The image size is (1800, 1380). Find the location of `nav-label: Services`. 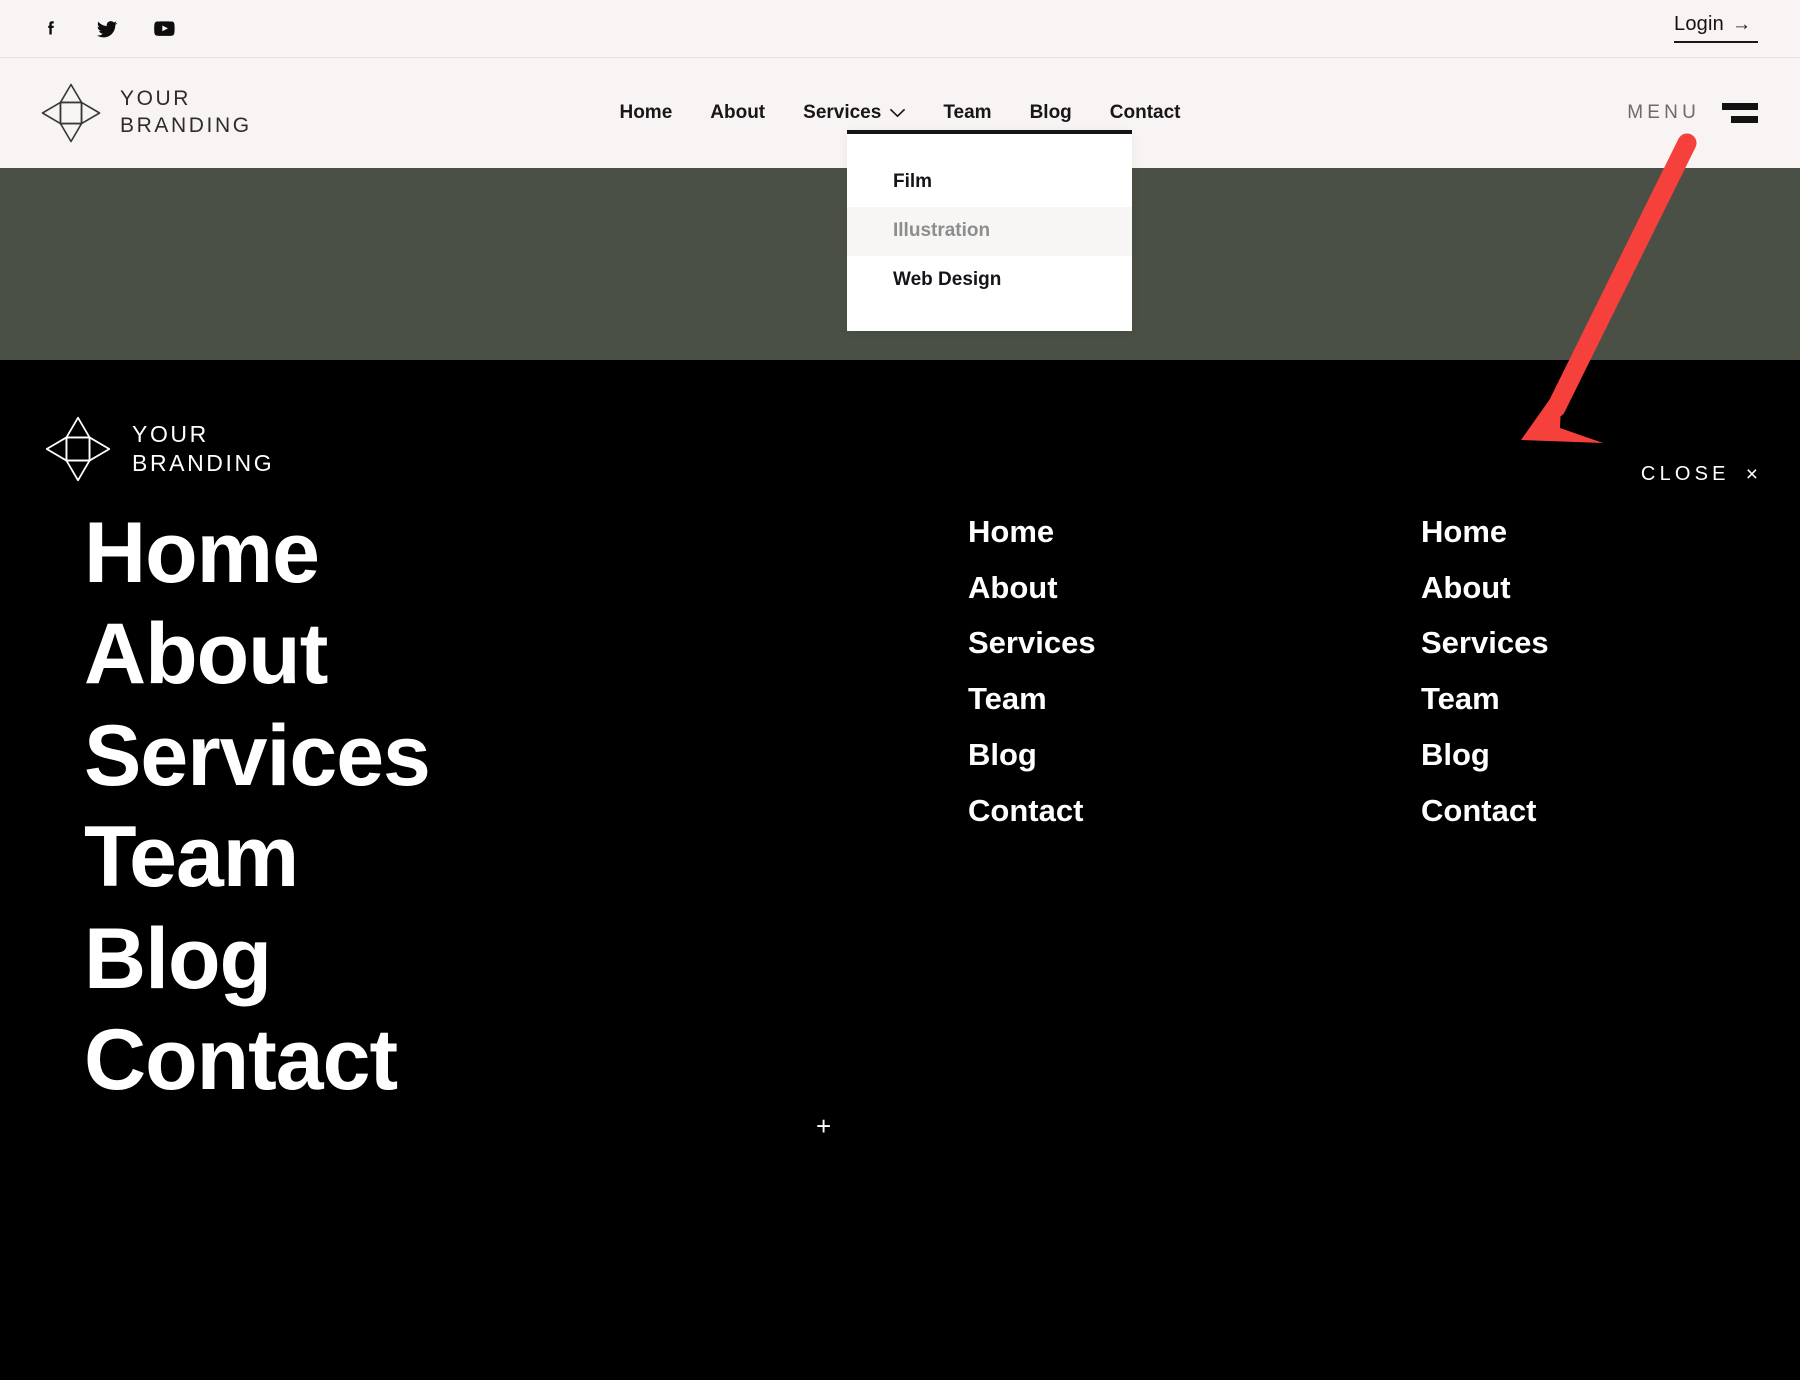

nav-label: Services is located at coordinates (842, 112).